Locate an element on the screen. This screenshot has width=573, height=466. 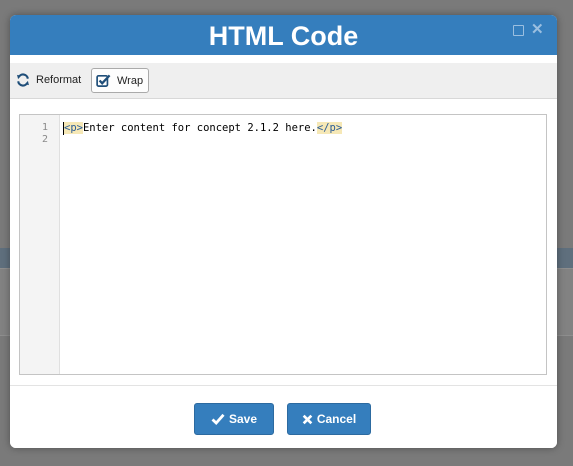
code-open-tag: <p> is located at coordinates (73, 128).